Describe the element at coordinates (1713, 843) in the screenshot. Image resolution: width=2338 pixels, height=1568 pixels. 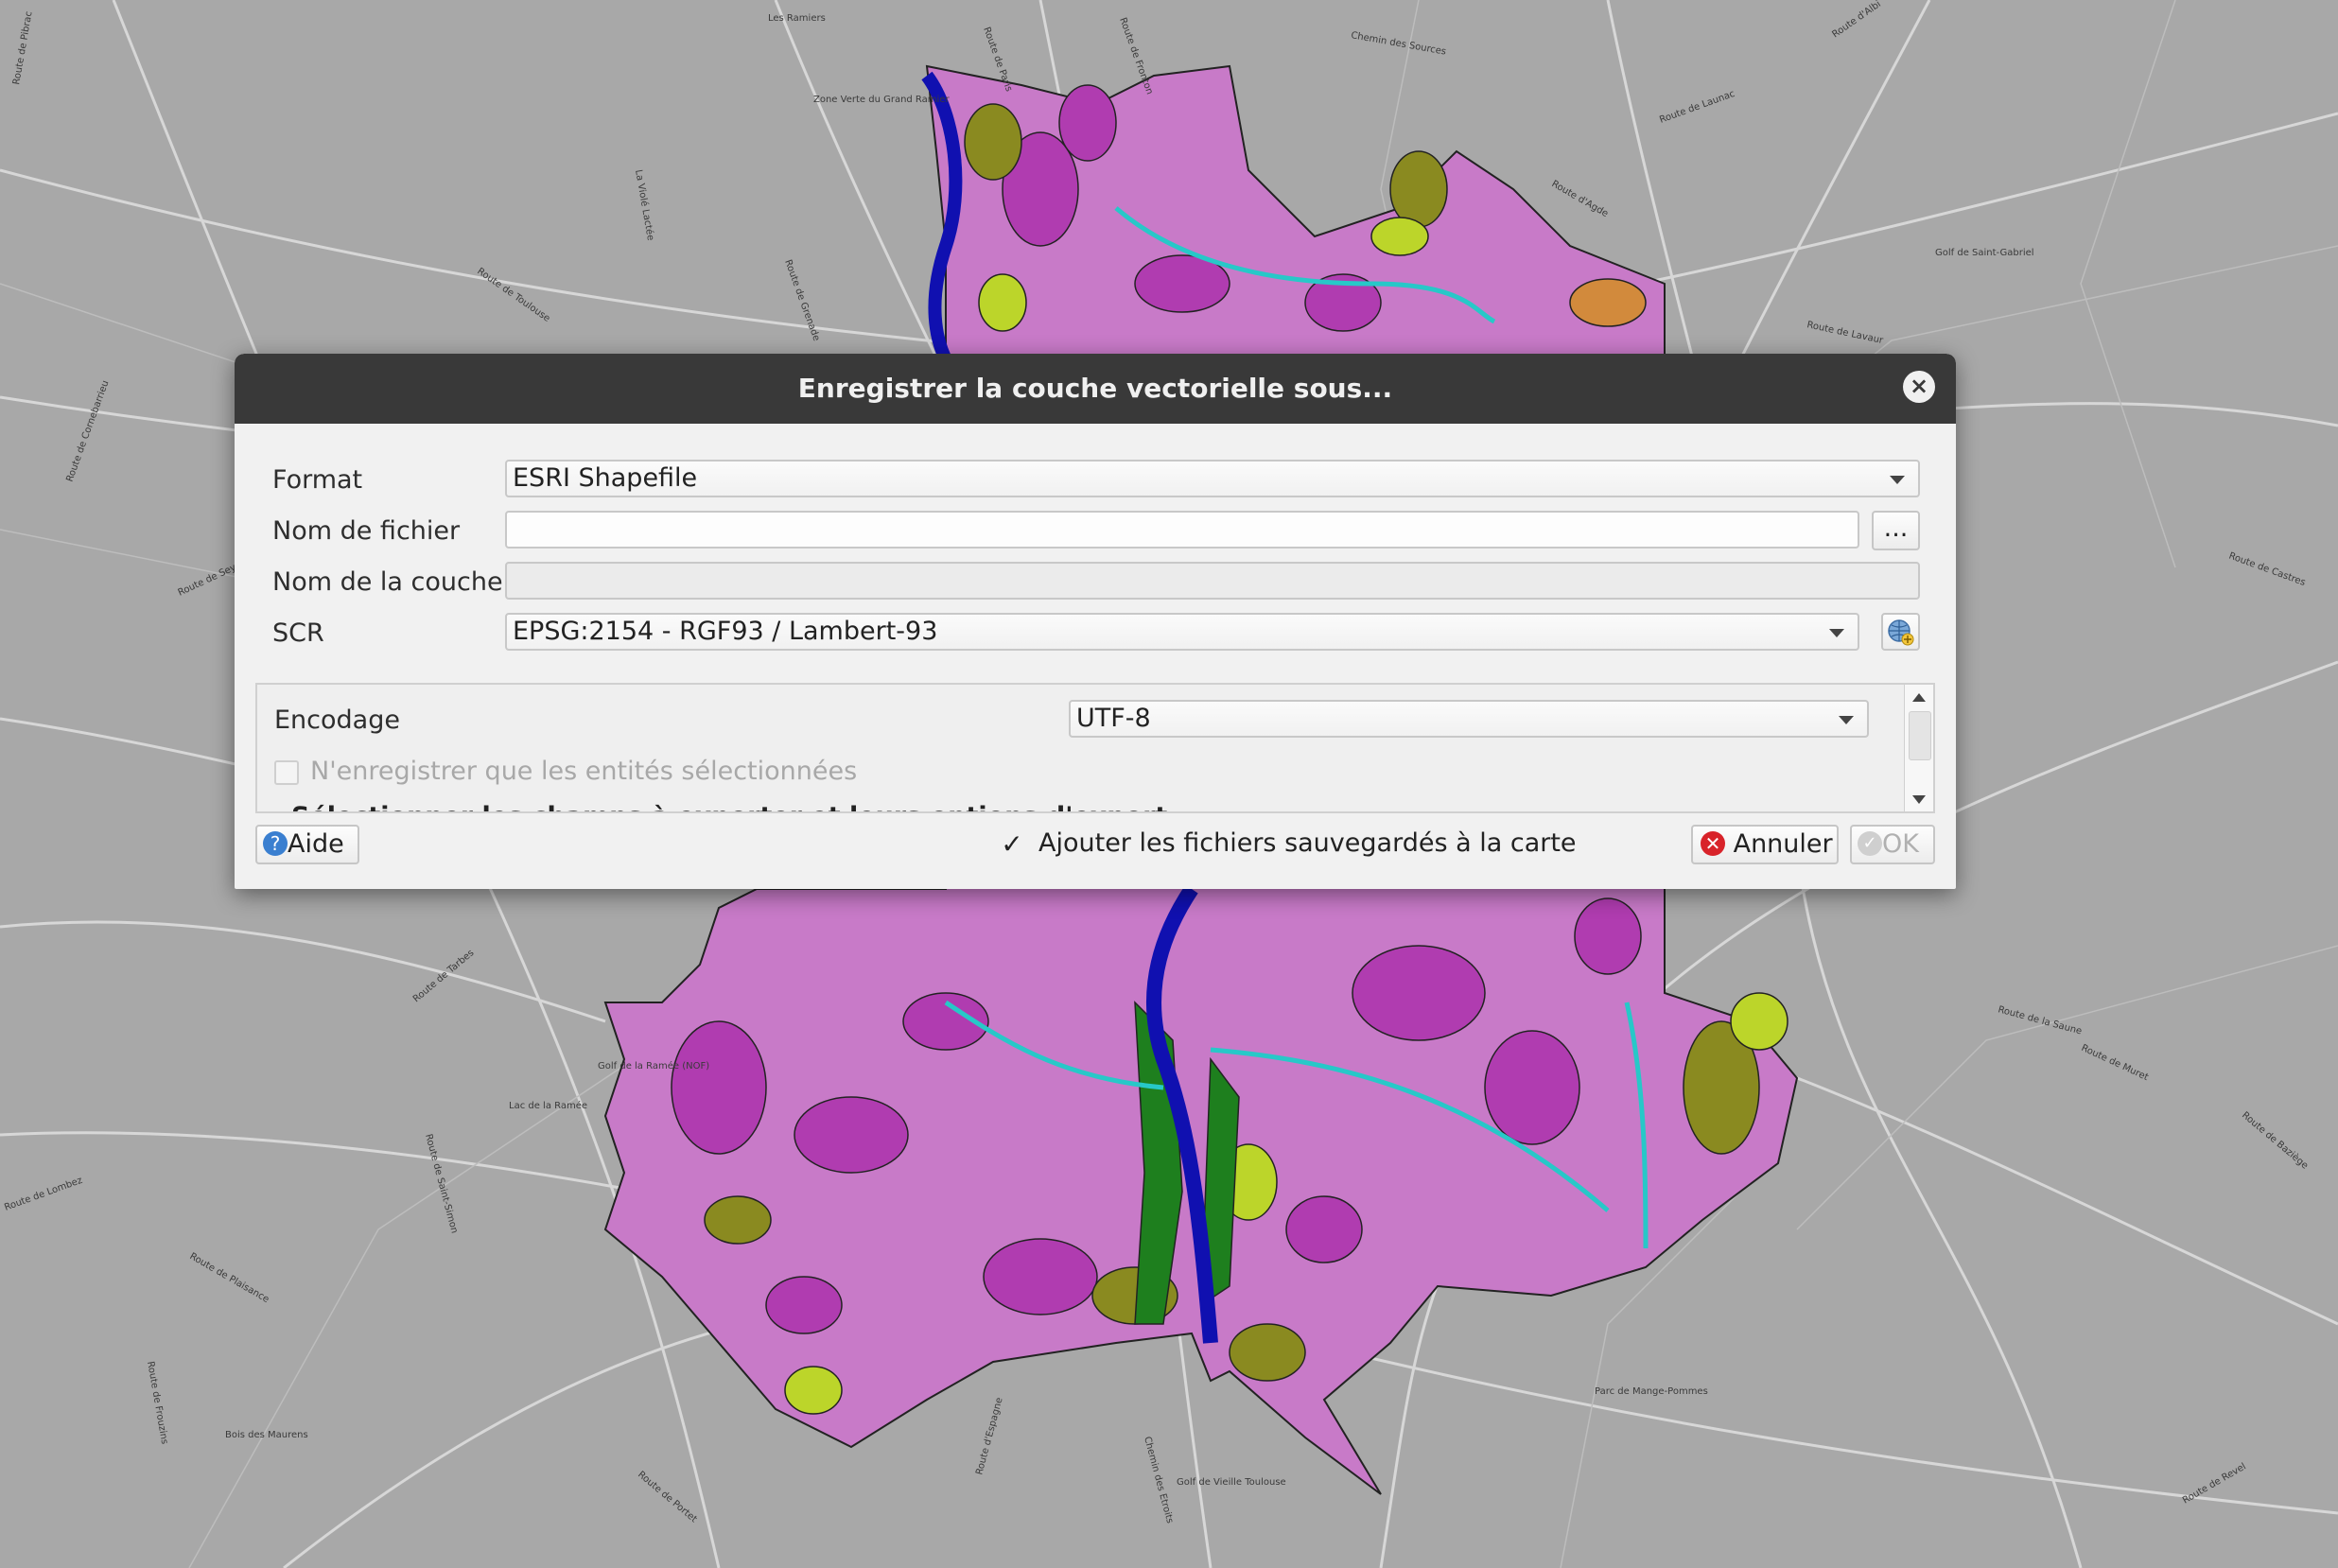
I see `cancel-icon: ✕` at that location.